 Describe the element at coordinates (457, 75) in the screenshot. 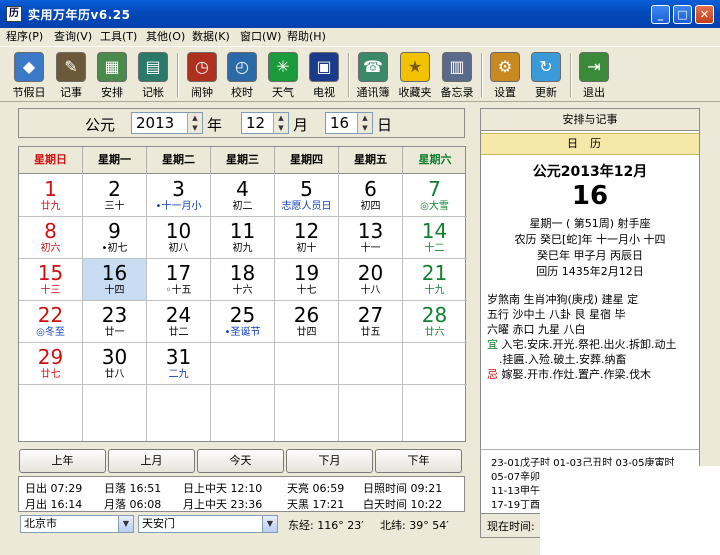

I see `memo-button: ▥ 备忘录` at that location.